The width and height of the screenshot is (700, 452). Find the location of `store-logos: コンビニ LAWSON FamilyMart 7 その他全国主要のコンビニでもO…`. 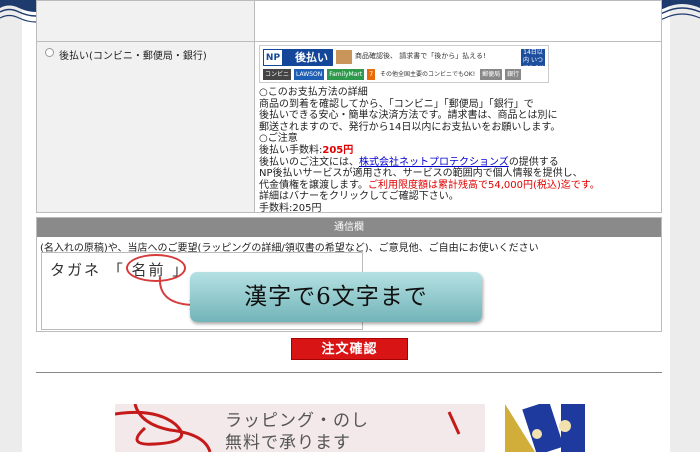

store-logos: コンビニ LAWSON FamilyMart 7 その他全国主要のコンビニでもO… is located at coordinates (392, 74).